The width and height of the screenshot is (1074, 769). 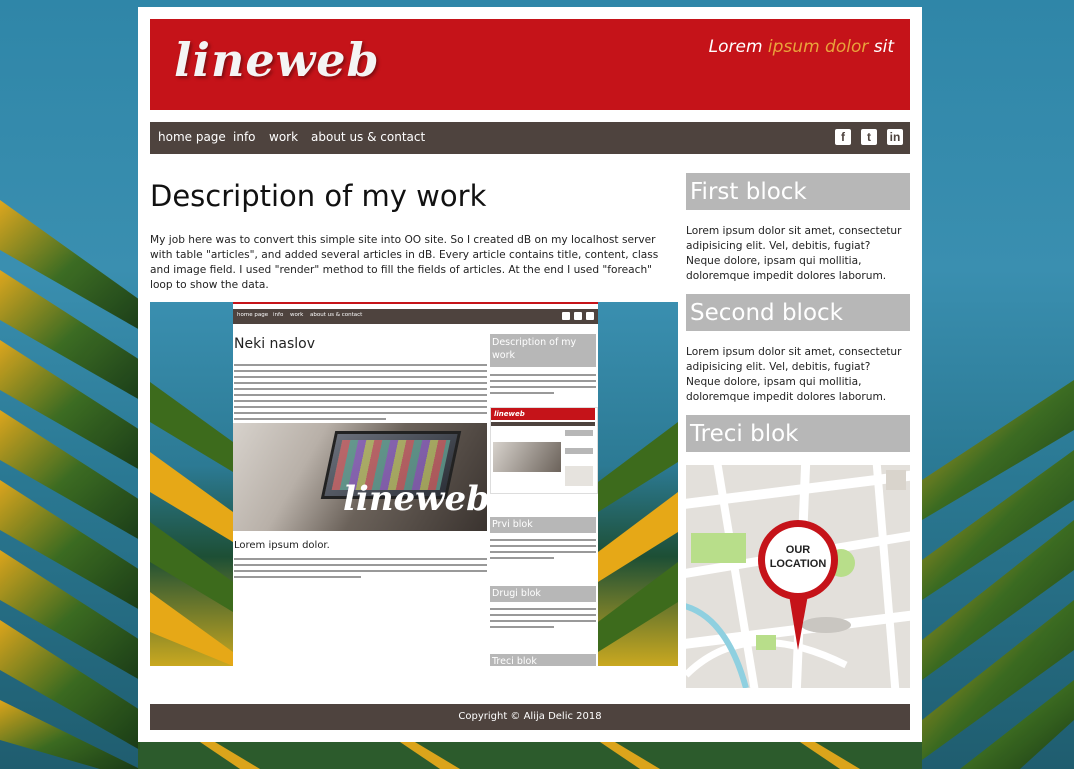 What do you see at coordinates (543, 350) in the screenshot?
I see `screenshot-side-block-1: Description of my work` at bounding box center [543, 350].